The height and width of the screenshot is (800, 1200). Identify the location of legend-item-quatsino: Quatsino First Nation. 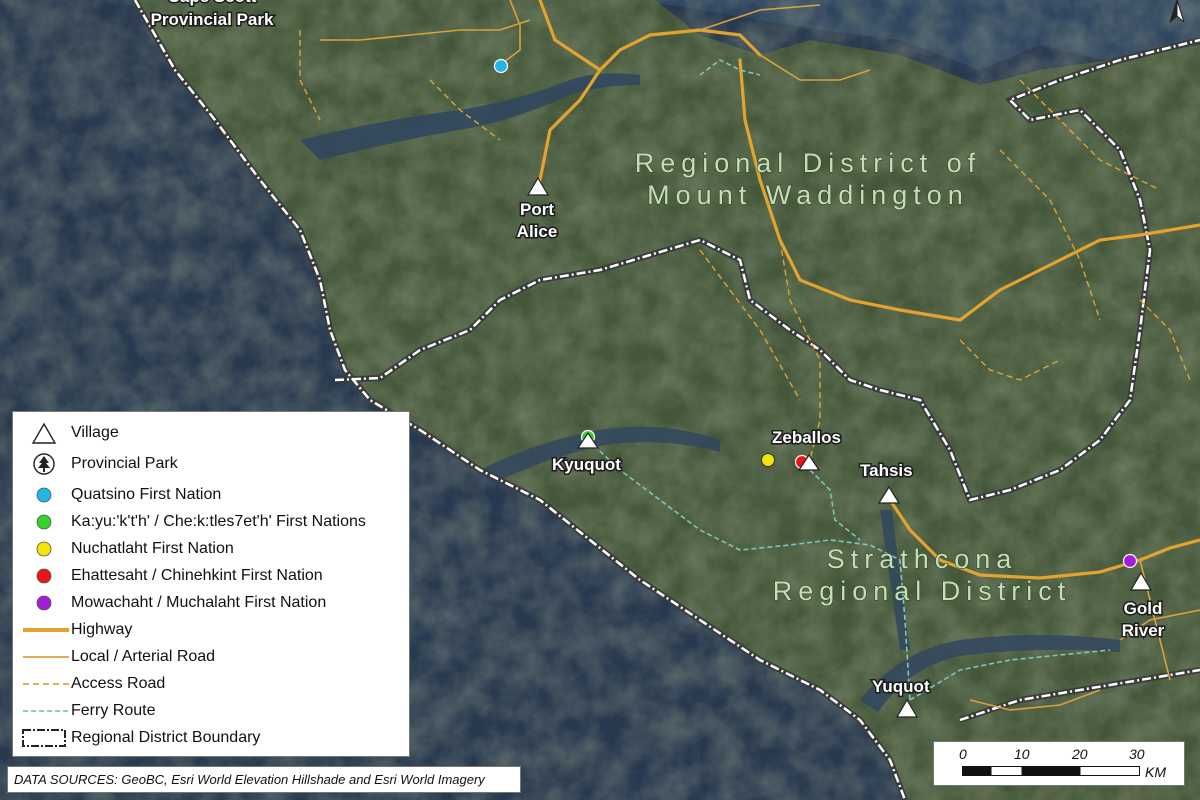
(211, 495).